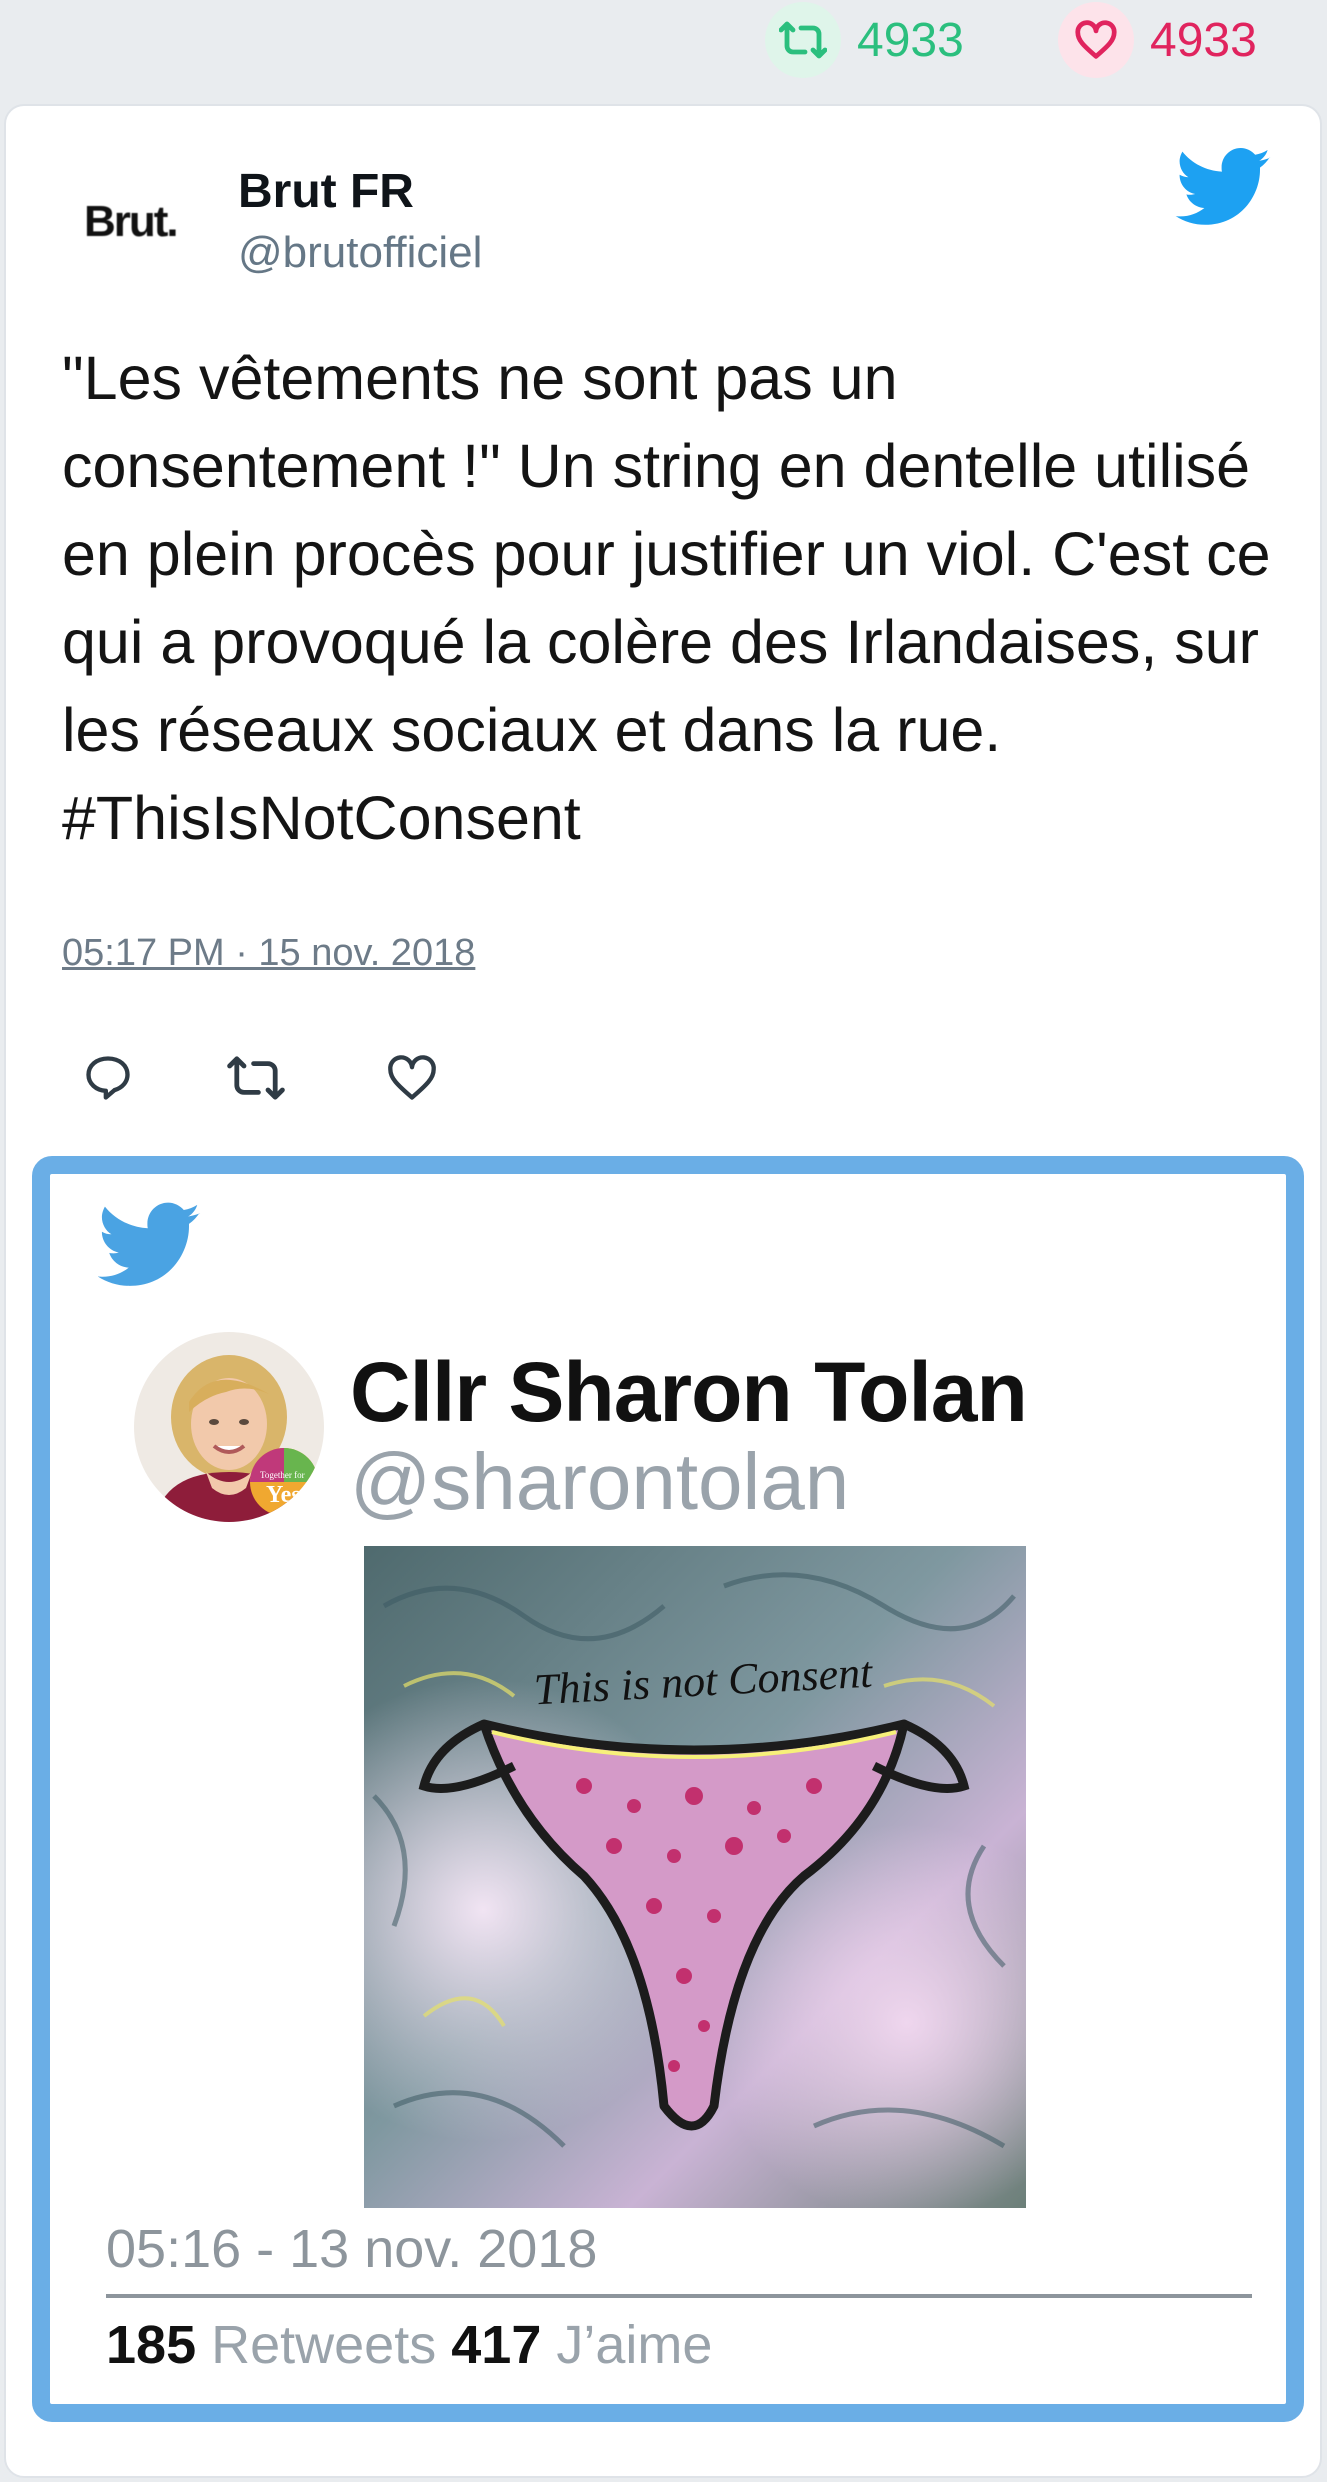 This screenshot has height=2482, width=1327. Describe the element at coordinates (151, 2345) in the screenshot. I see `embedded-retweets-count: 185` at that location.